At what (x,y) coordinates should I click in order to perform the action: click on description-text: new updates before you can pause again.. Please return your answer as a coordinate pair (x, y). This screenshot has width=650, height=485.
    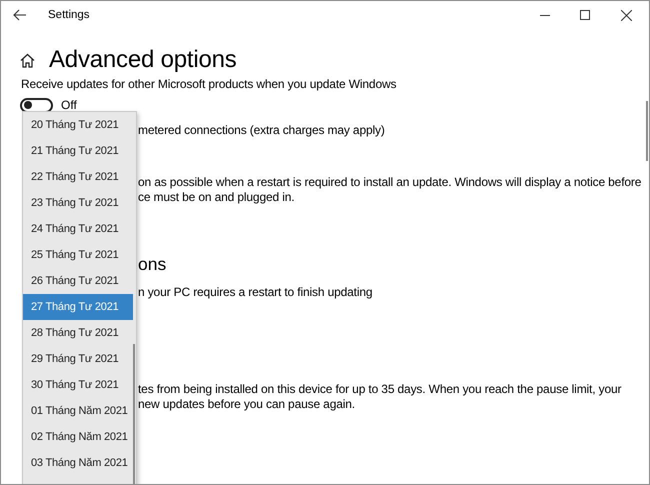
    Looking at the image, I should click on (247, 404).